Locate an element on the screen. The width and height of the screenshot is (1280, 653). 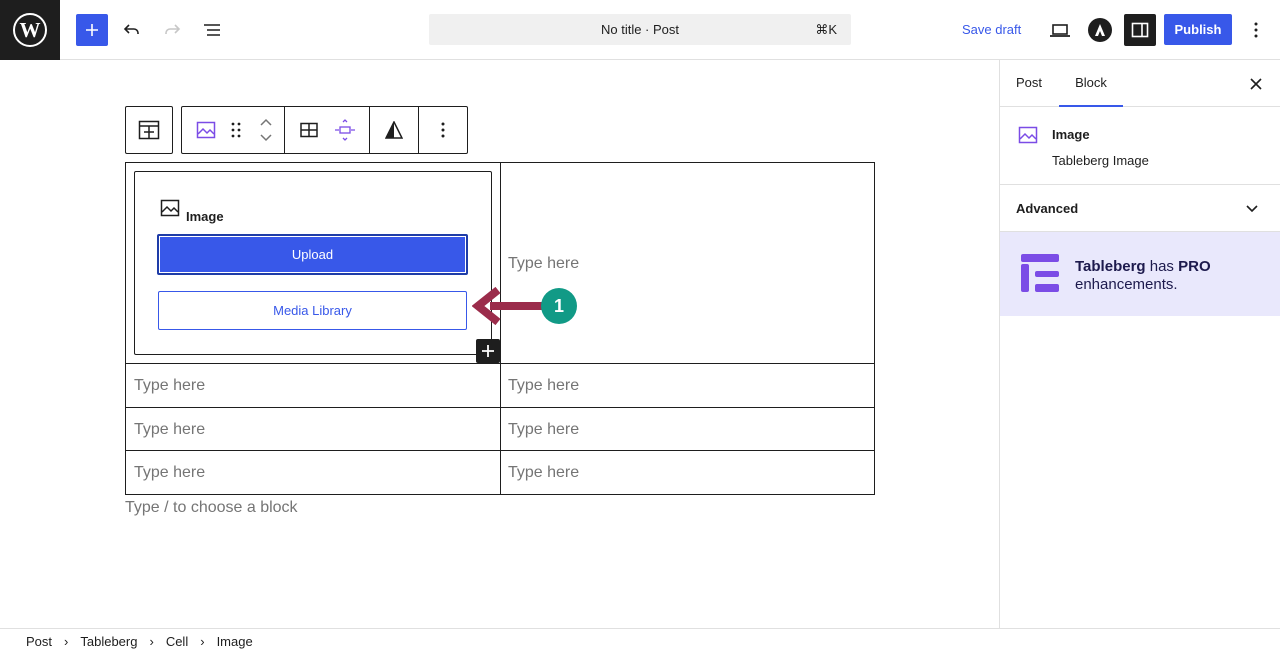
command-palette-bar: No title · Post ⌘K is located at coordinates (640, 29).